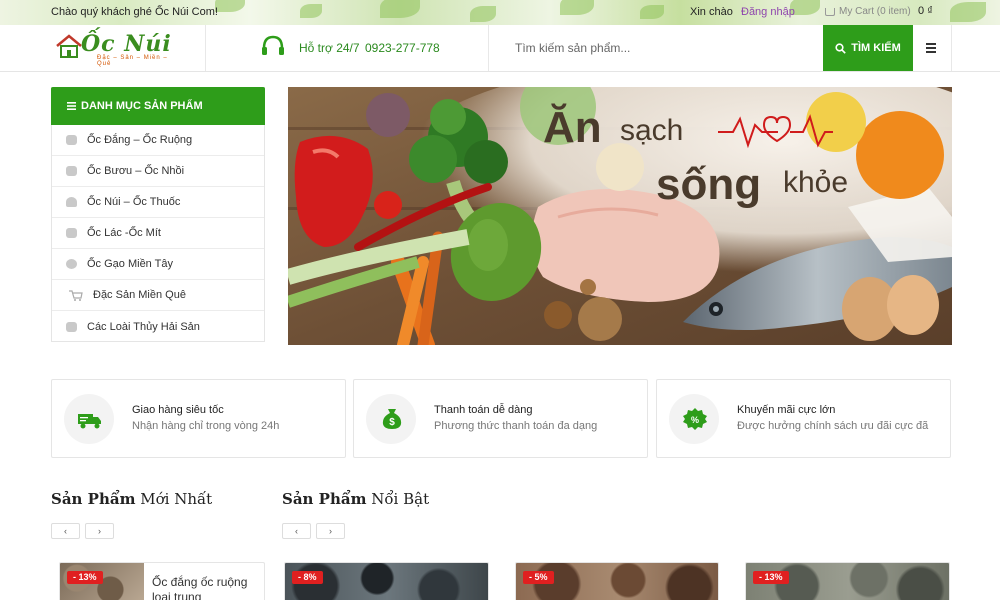 The image size is (1000, 600). I want to click on banner-subheading-line2: khỏe, so click(815, 182).